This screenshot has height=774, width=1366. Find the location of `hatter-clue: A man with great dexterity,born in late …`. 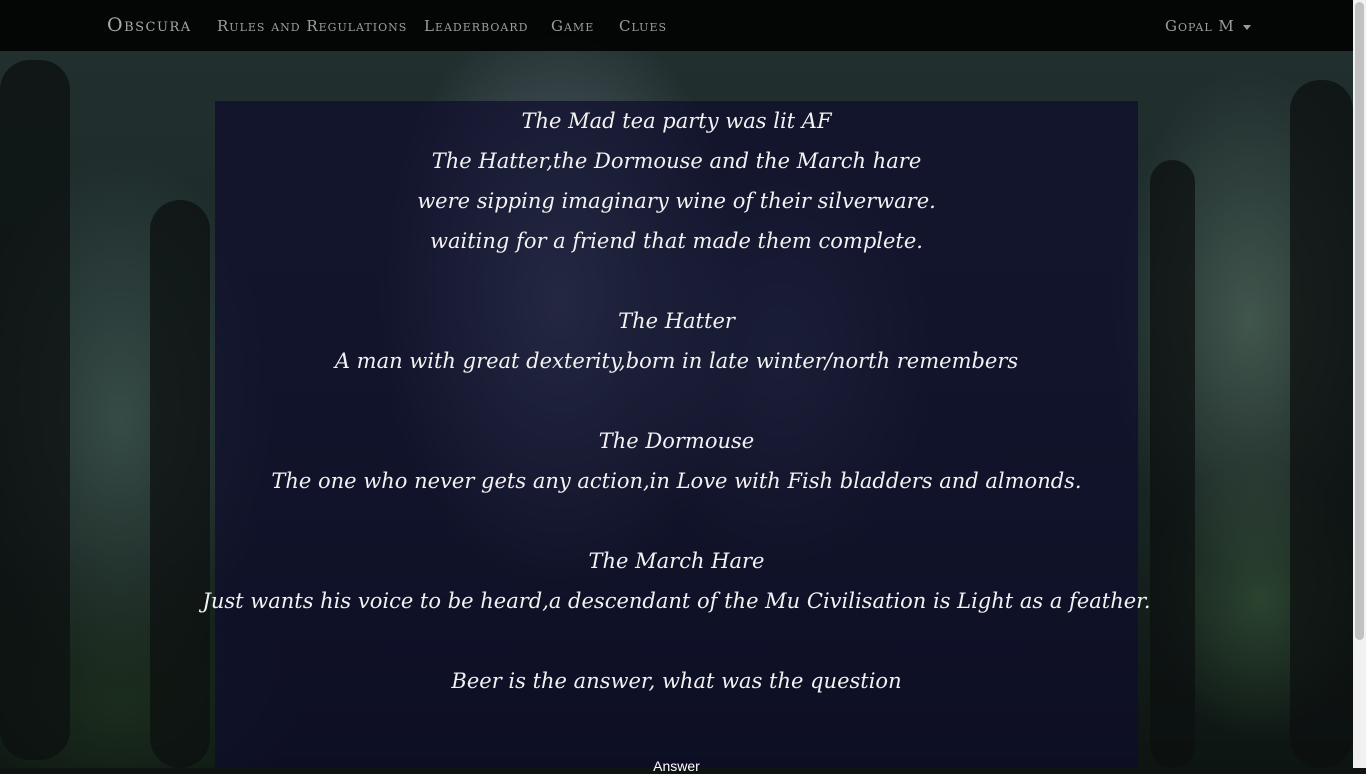

hatter-clue: A man with great dexterity,born in late … is located at coordinates (676, 361).